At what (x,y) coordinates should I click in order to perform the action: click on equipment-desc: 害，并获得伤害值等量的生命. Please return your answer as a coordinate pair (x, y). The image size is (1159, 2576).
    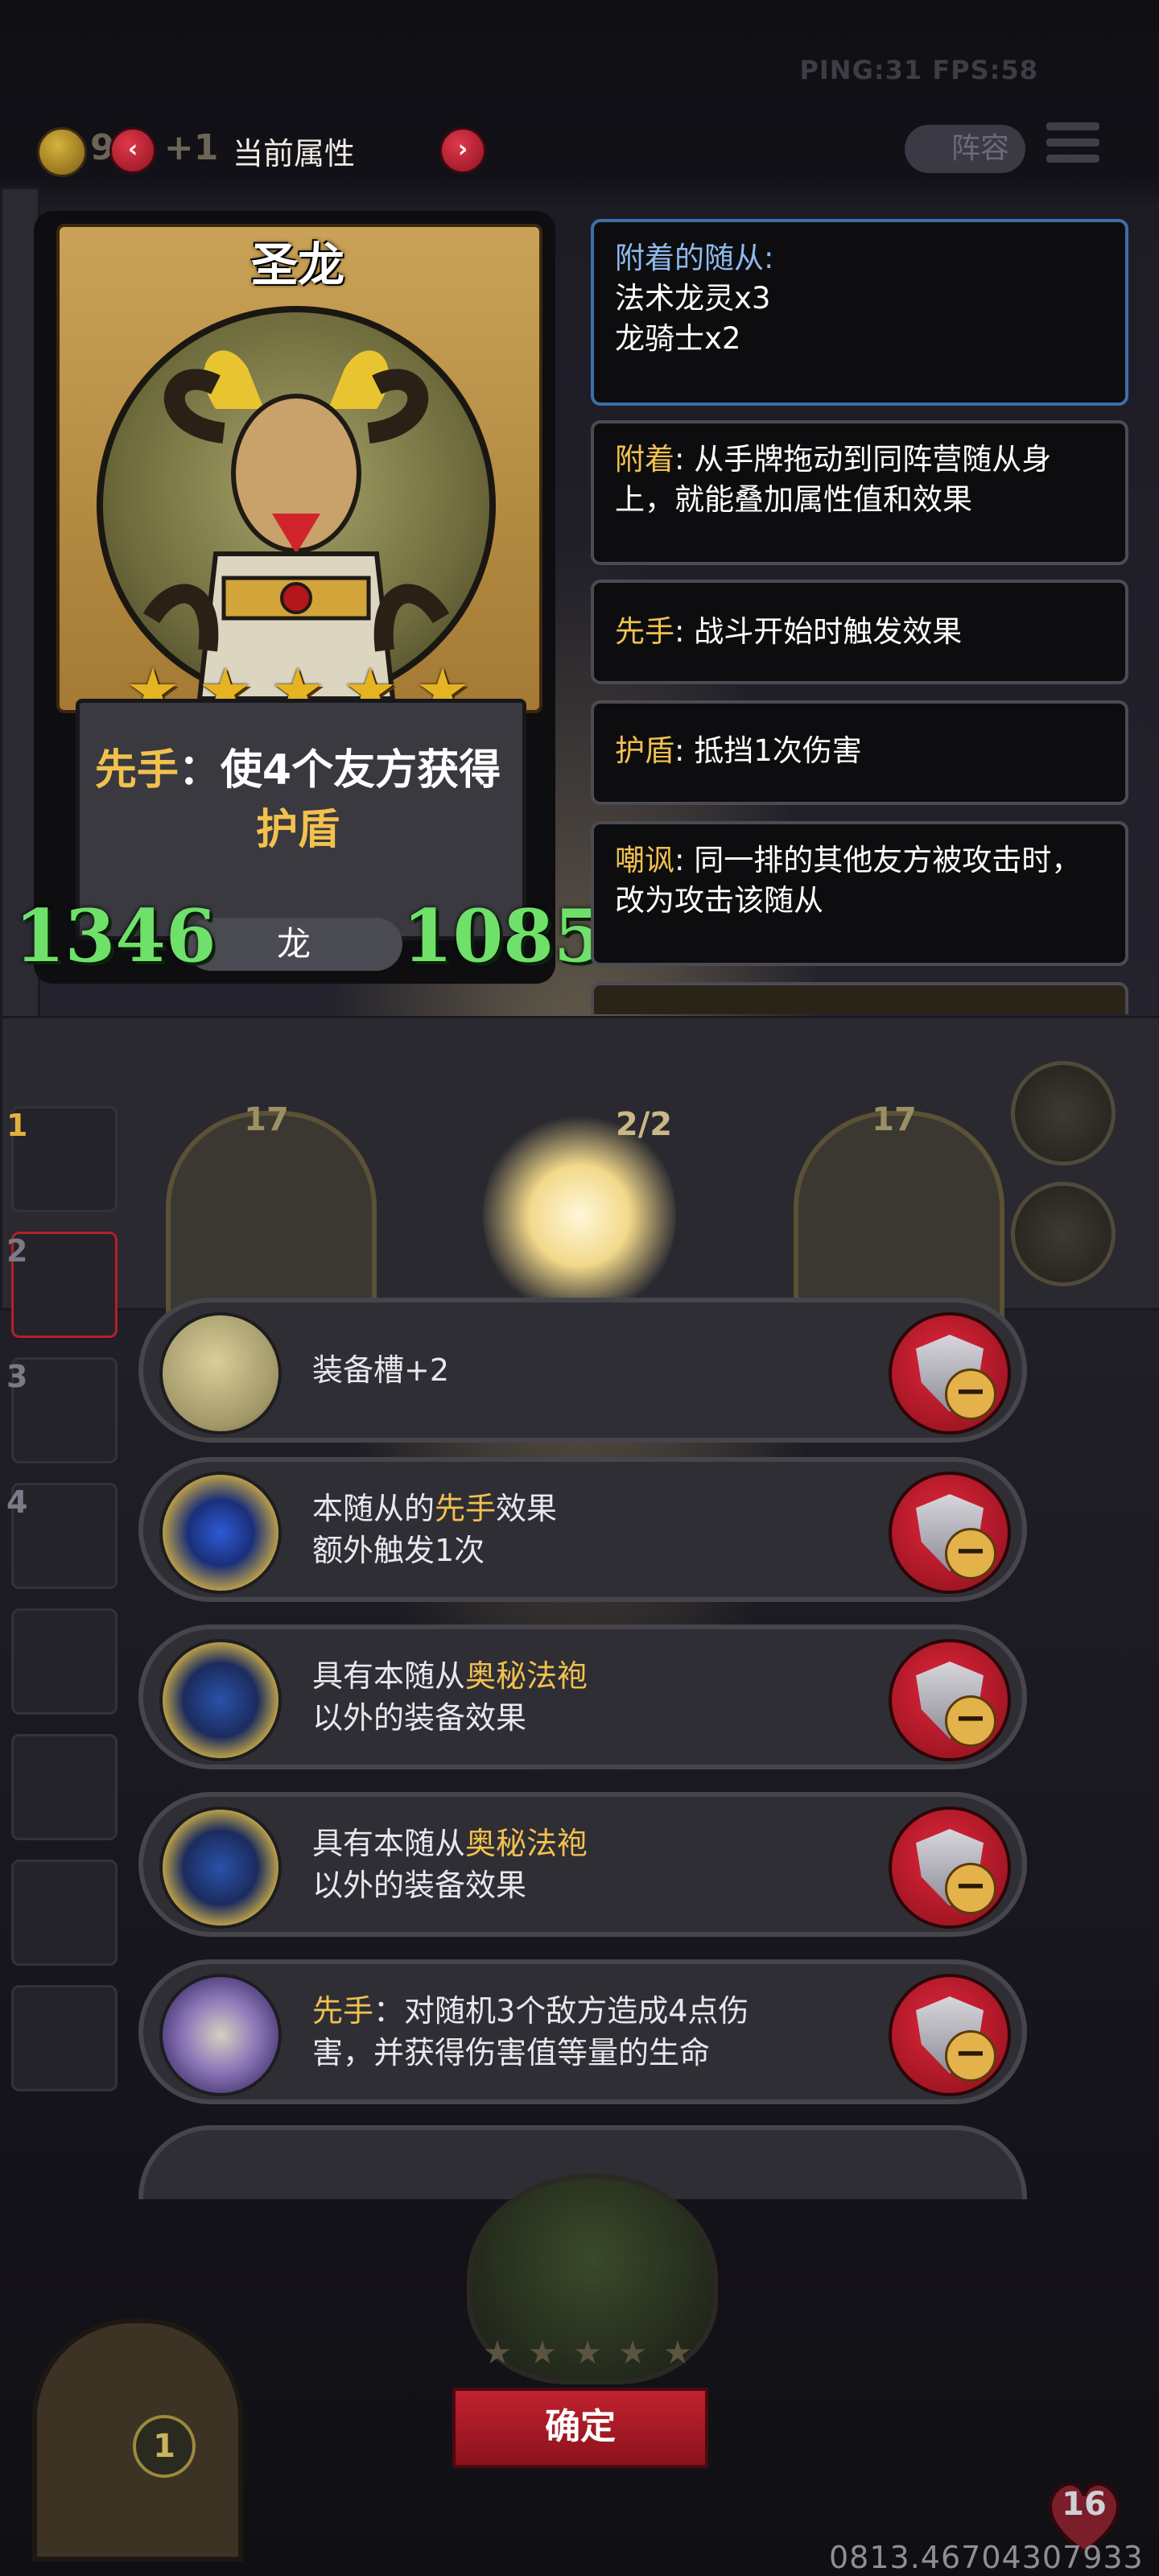
    Looking at the image, I should click on (511, 2052).